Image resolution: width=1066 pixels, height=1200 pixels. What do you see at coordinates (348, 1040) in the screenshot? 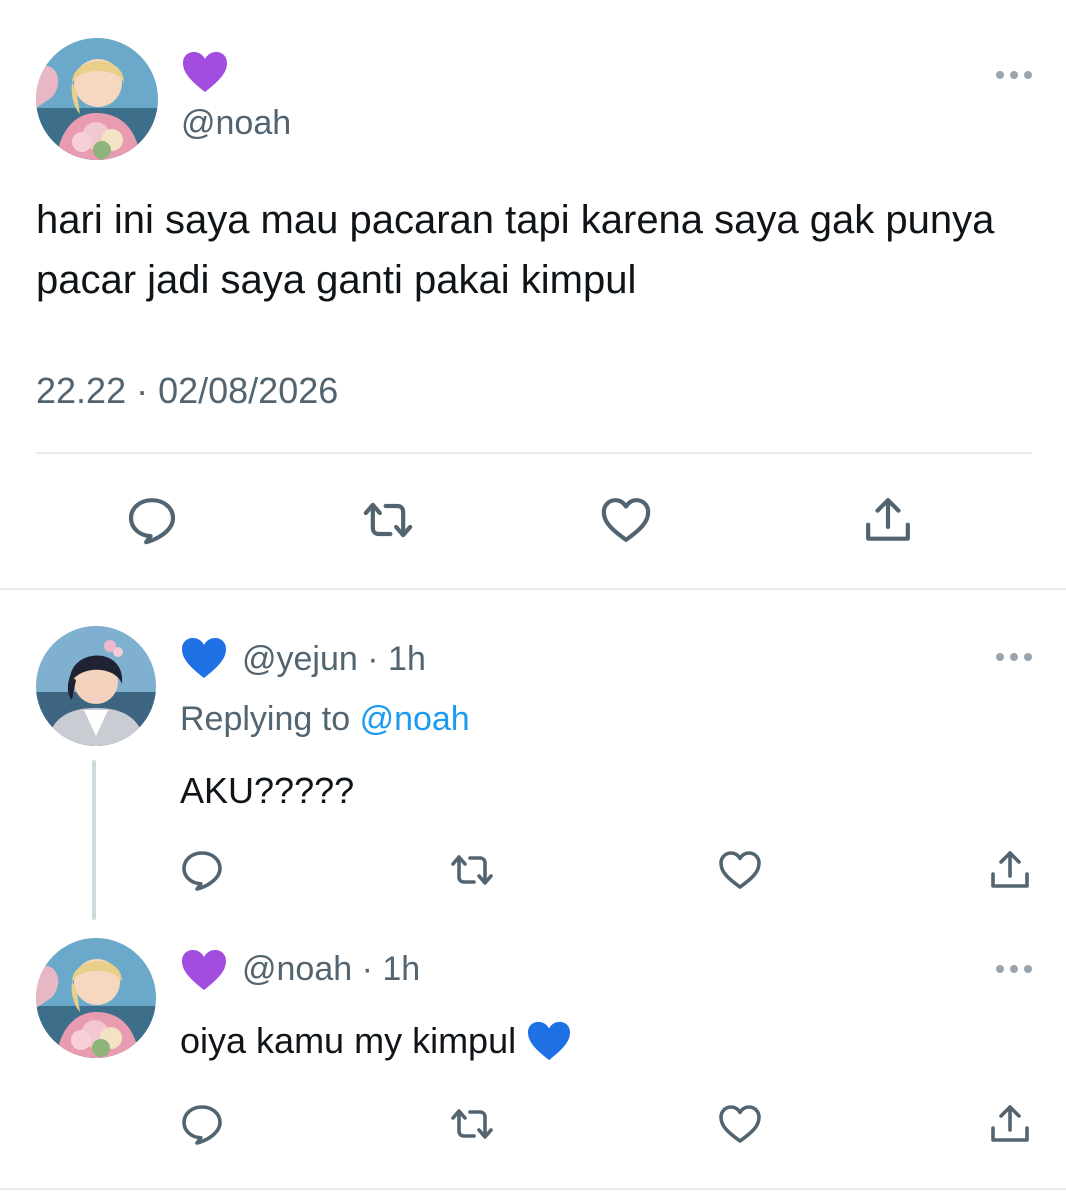
I see `reply-text-content: oiya kamu my kimpul` at bounding box center [348, 1040].